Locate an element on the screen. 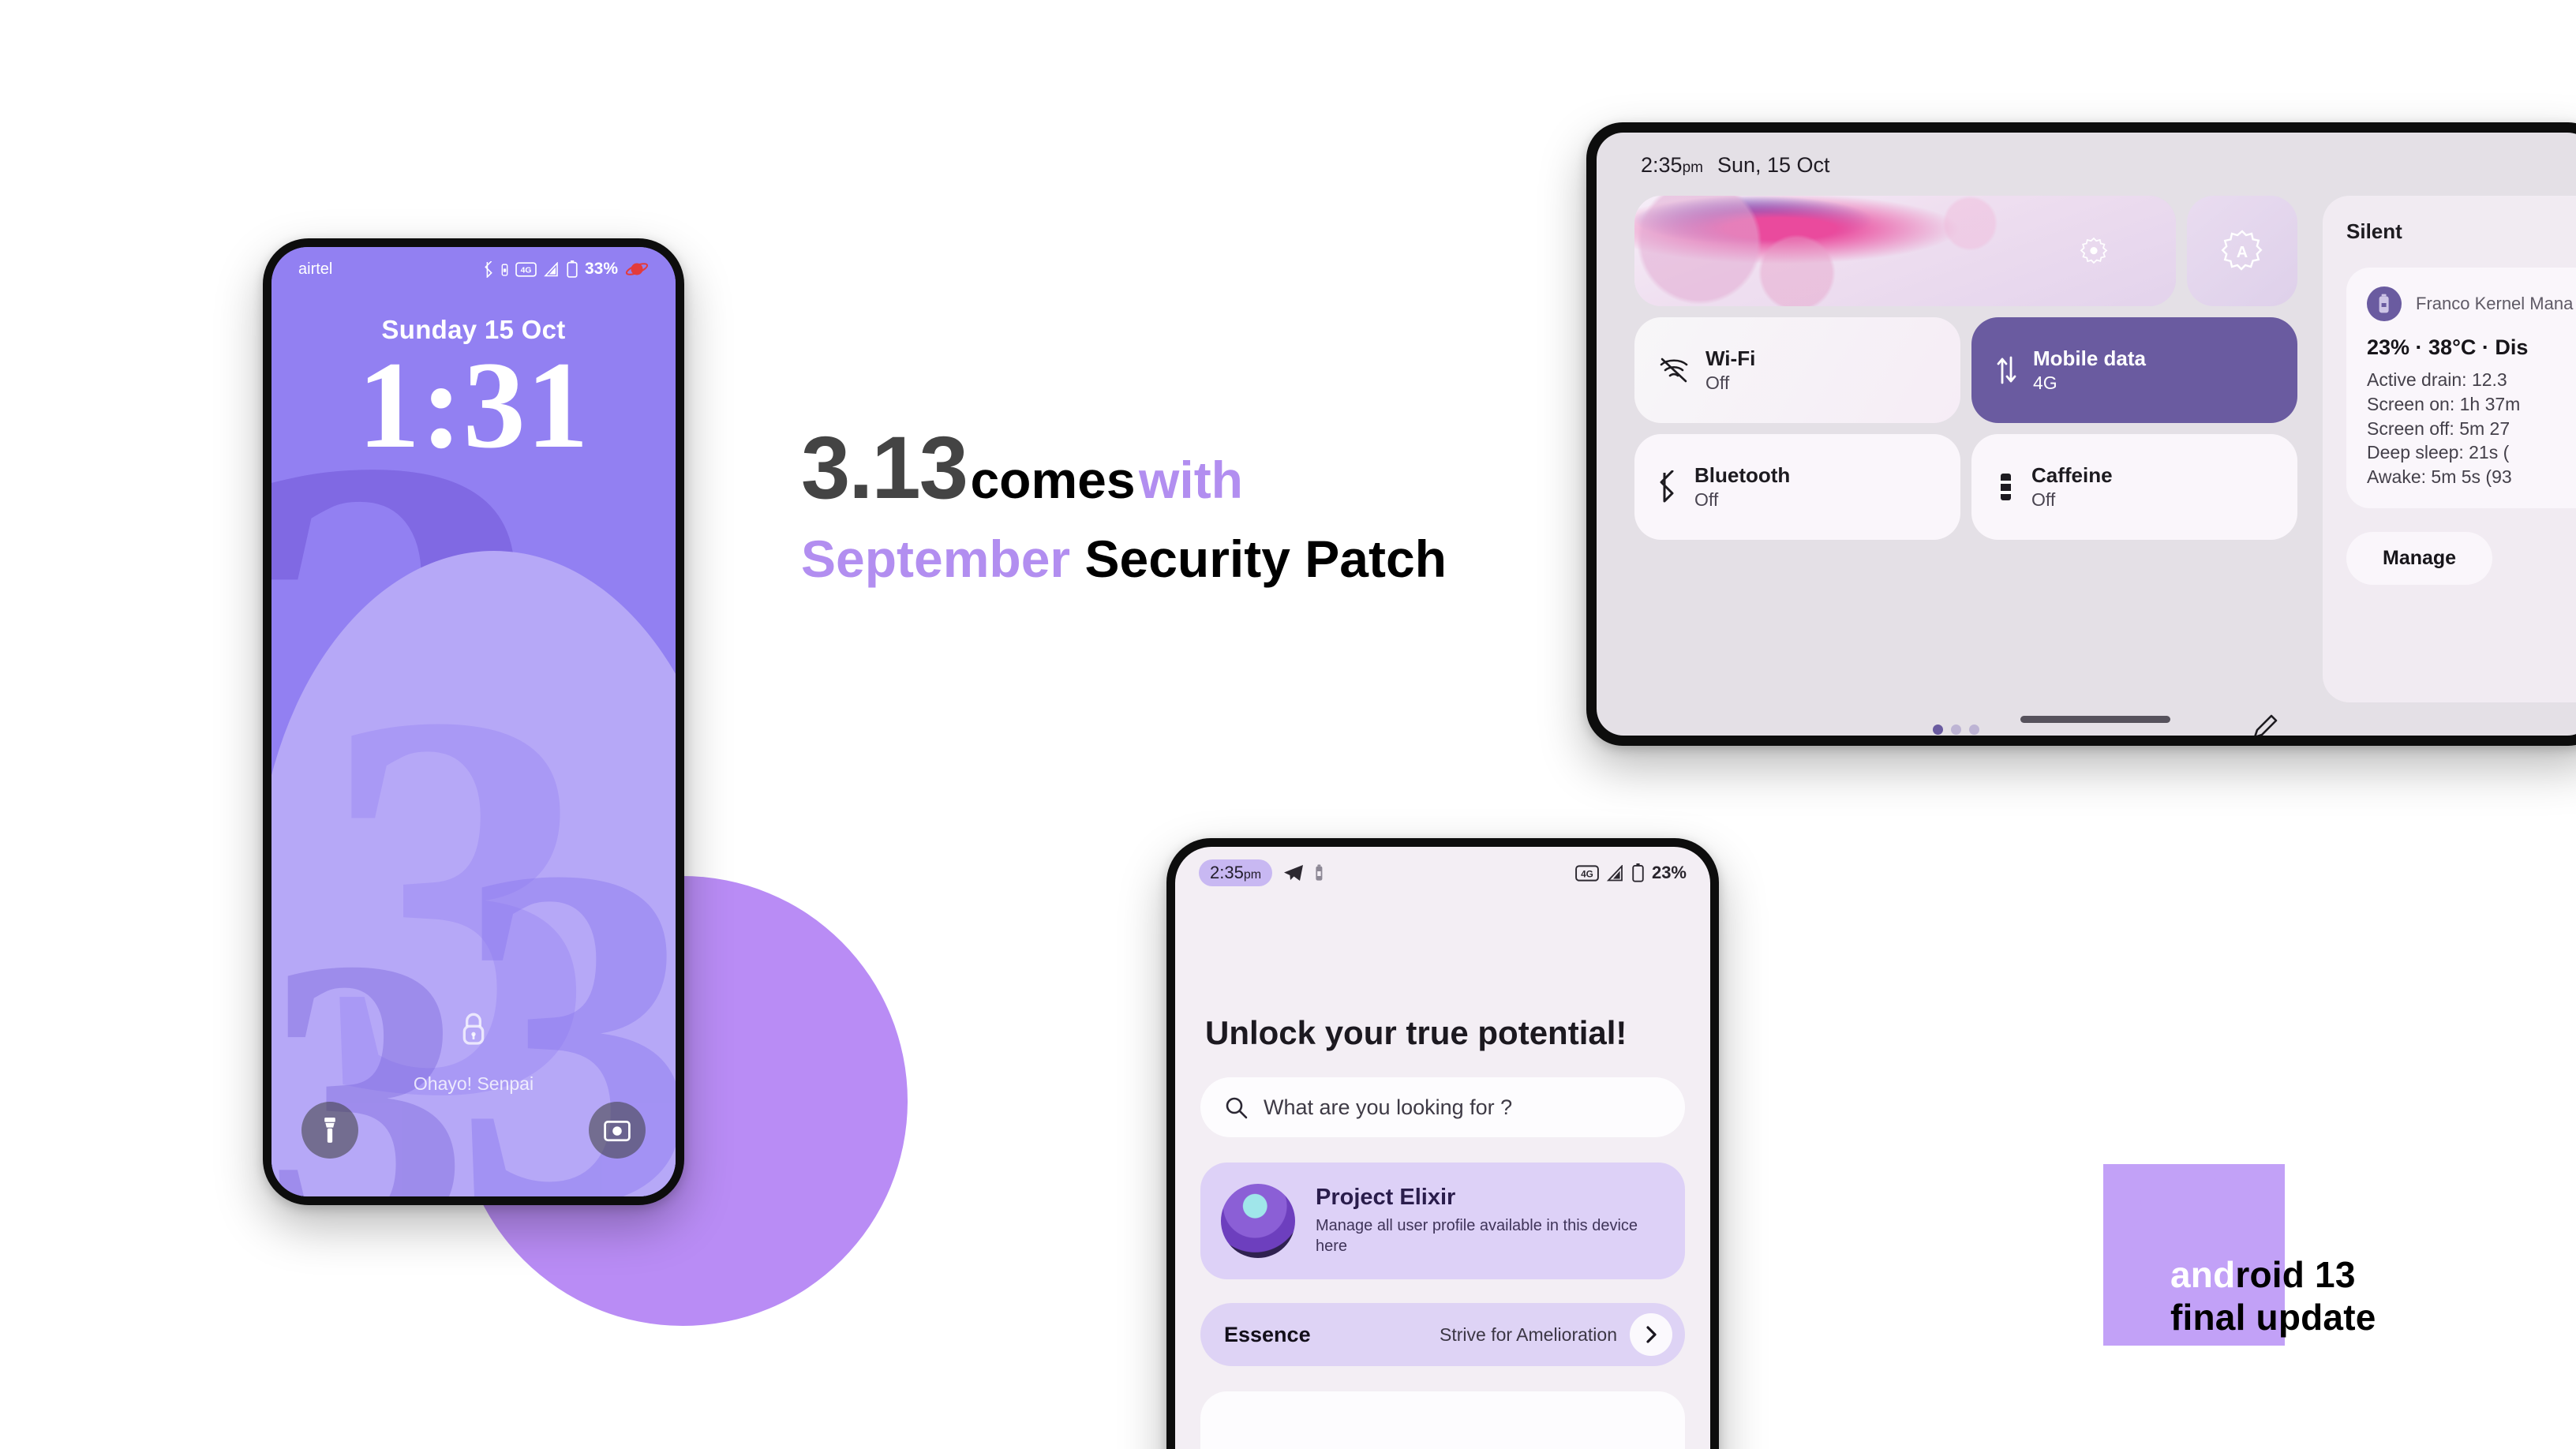  battery-percent: 23% is located at coordinates (1669, 872).